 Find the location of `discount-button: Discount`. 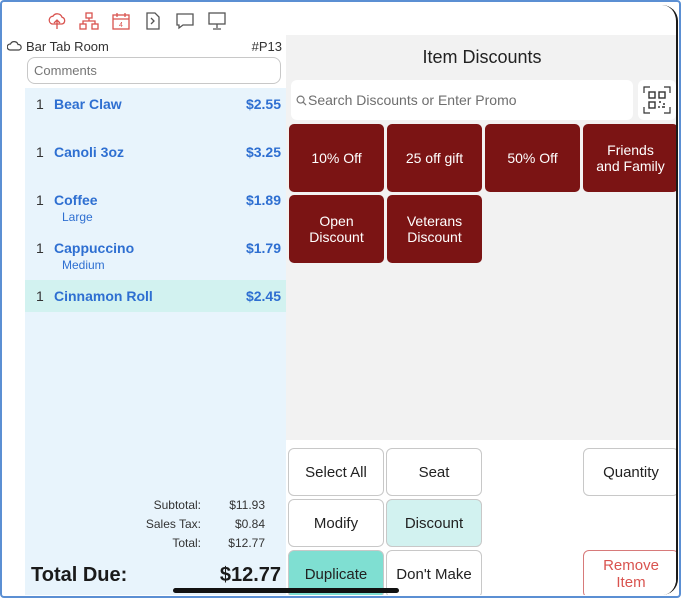

discount-button: Discount is located at coordinates (434, 523).